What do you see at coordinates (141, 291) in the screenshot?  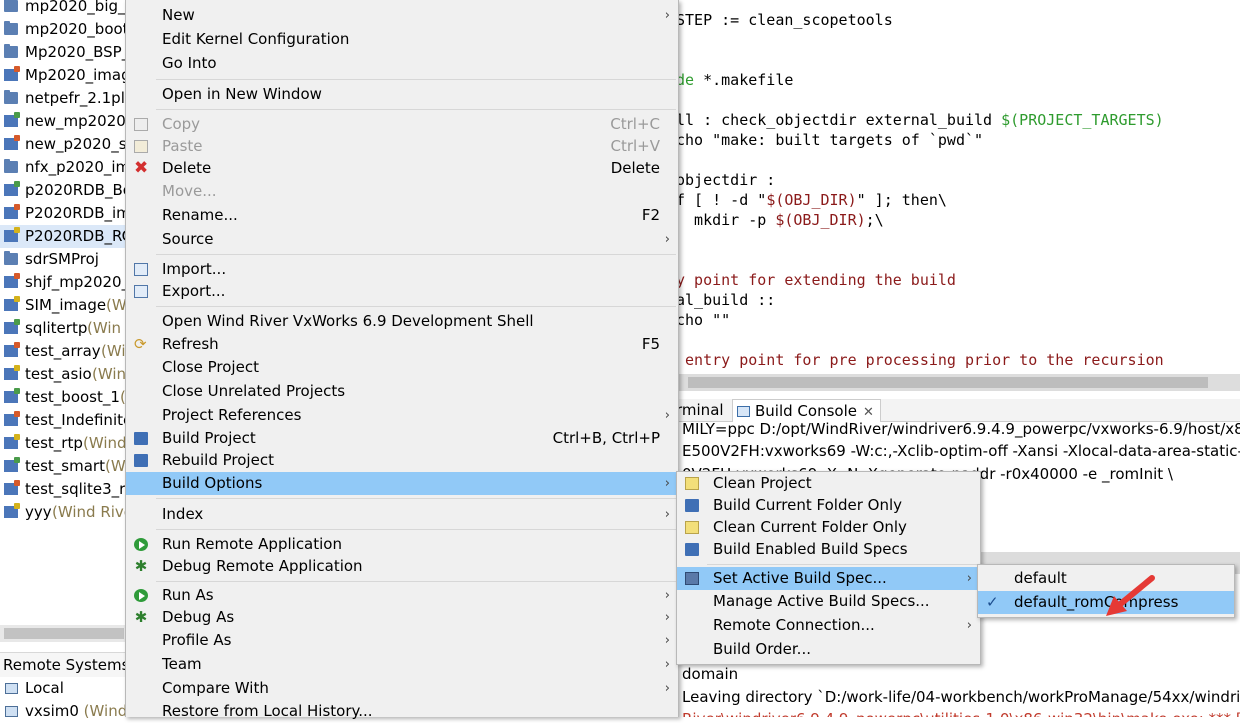 I see `export-icon` at bounding box center [141, 291].